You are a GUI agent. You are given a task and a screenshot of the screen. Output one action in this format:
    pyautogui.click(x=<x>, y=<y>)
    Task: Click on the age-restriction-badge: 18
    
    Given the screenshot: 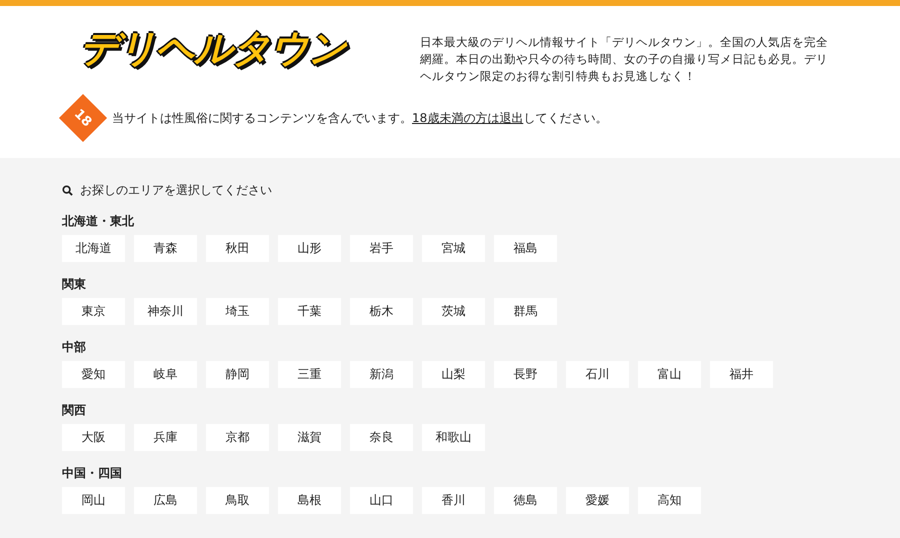 What is the action you would take?
    pyautogui.click(x=83, y=118)
    